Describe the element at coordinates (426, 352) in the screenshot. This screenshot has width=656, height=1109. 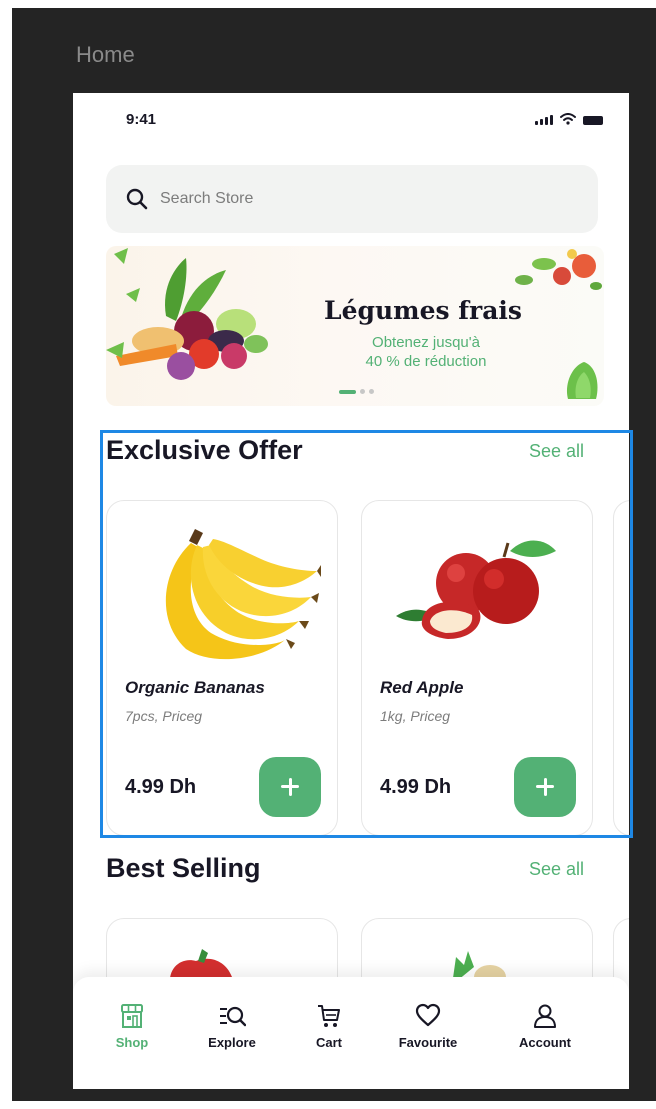
I see `banner-subtitle: Obtenez jusqu'à 40 % de réduction` at that location.